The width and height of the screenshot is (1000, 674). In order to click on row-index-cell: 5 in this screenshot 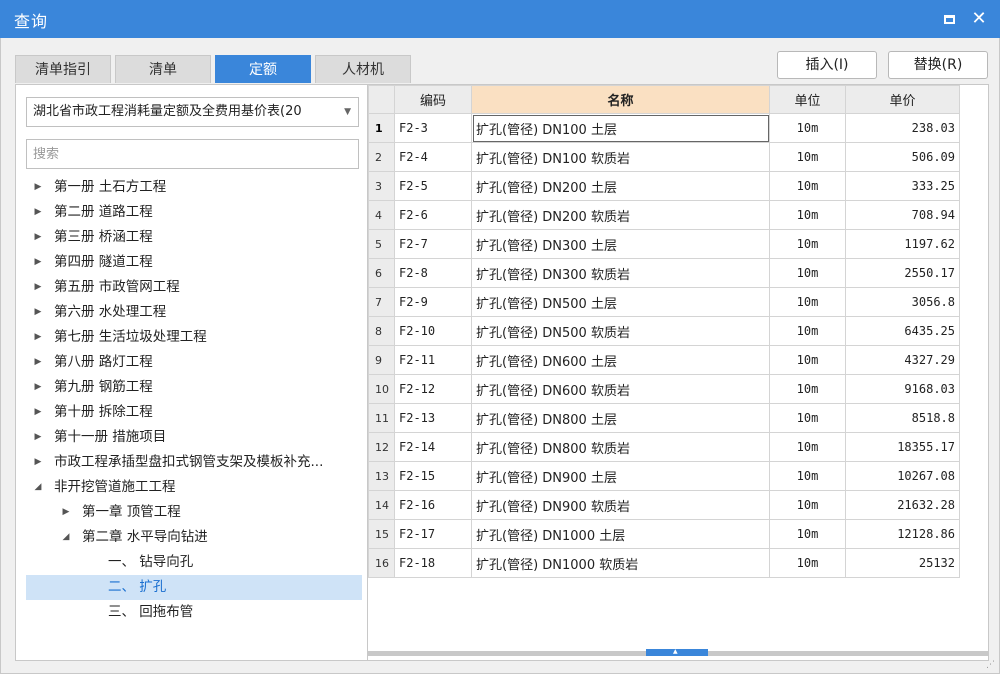, I will do `click(381, 244)`.